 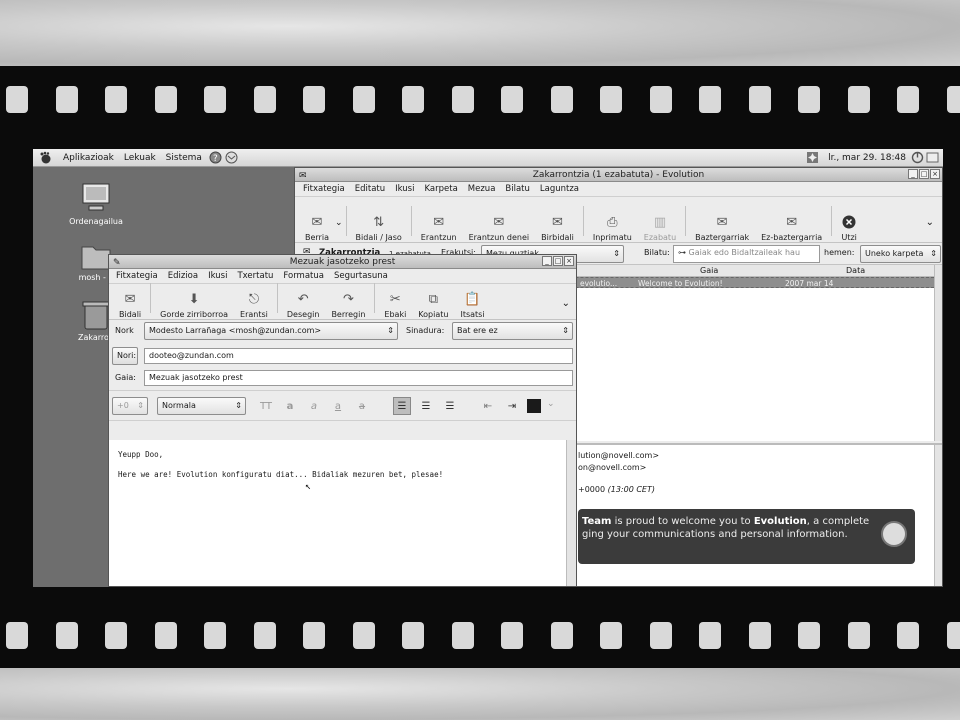 I want to click on indent-icon: ⇥, so click(x=512, y=406).